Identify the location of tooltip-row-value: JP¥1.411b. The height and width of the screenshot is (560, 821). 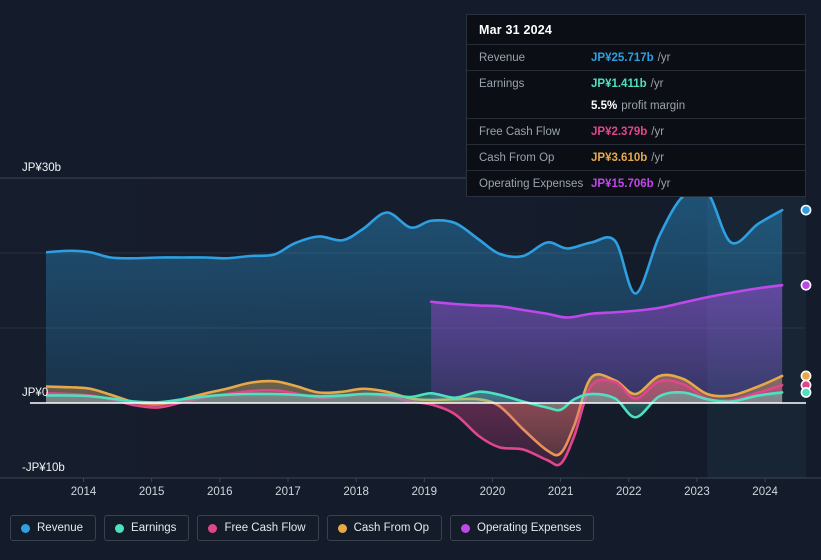
(619, 83).